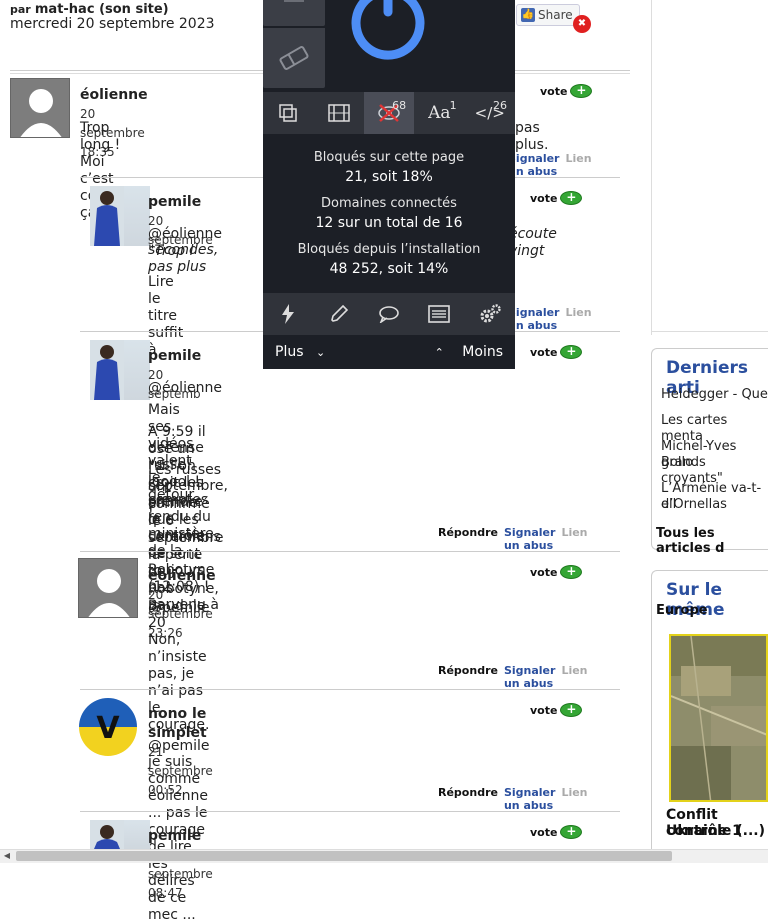 The image size is (768, 924). Describe the element at coordinates (288, 314) in the screenshot. I see `lightning-icon` at that location.